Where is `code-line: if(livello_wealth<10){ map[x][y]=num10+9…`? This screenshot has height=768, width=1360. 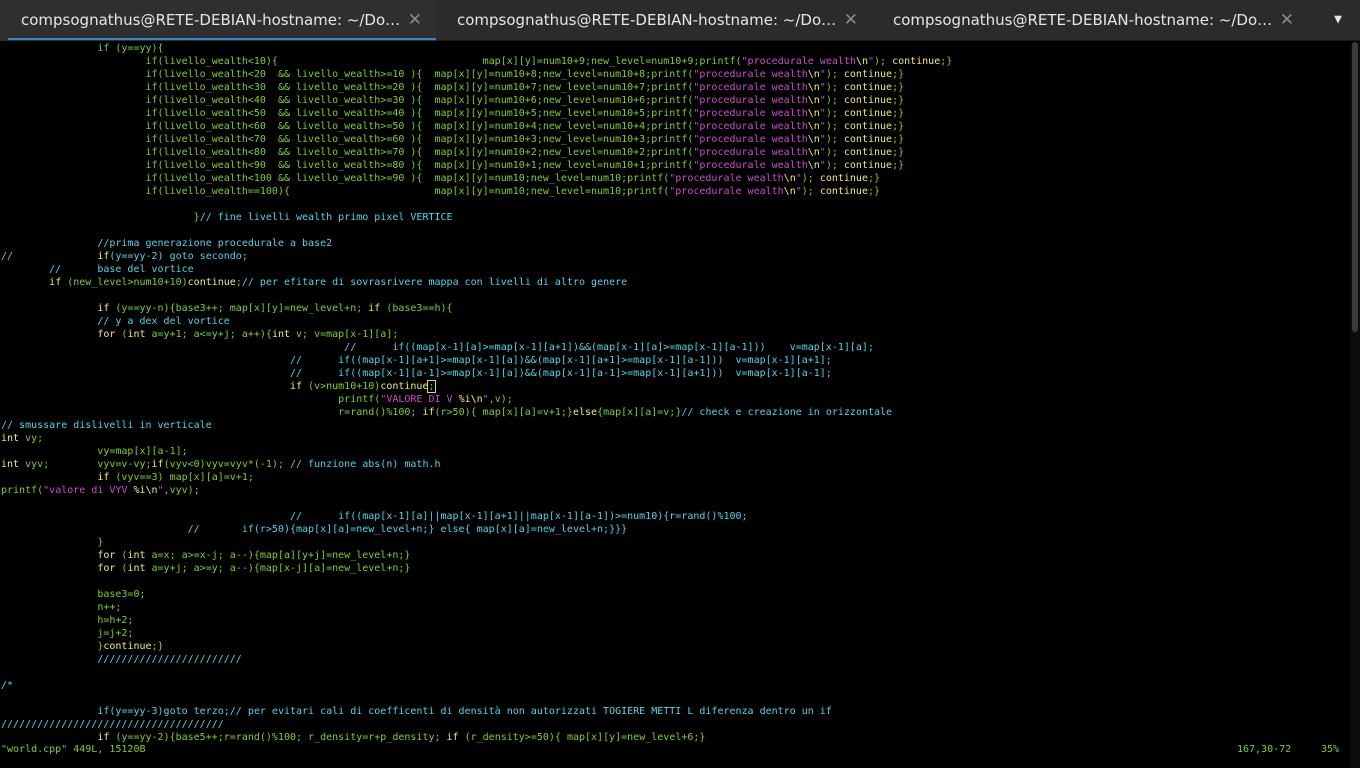 code-line: if(livello_wealth<10){ map[x][y]=num10+9… is located at coordinates (476, 61).